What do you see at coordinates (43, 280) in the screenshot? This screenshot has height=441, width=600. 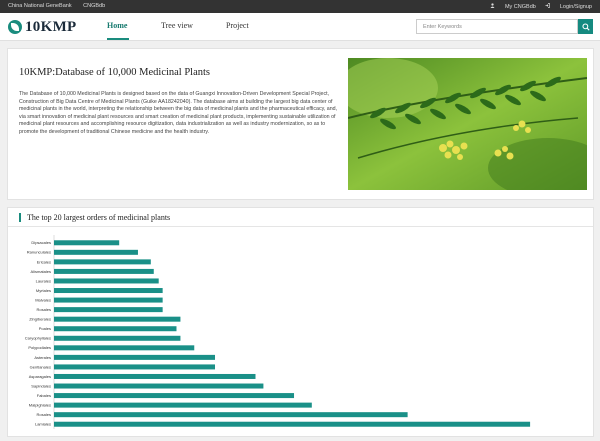 I see `y-tick-label: Laurales` at bounding box center [43, 280].